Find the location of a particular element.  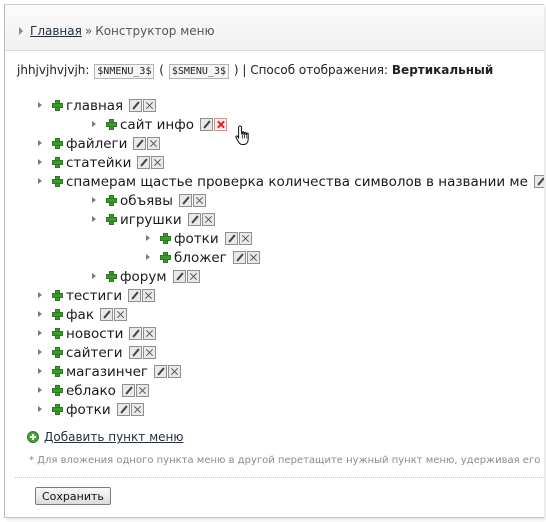

menu-tree-item: фотки is located at coordinates (199, 239).